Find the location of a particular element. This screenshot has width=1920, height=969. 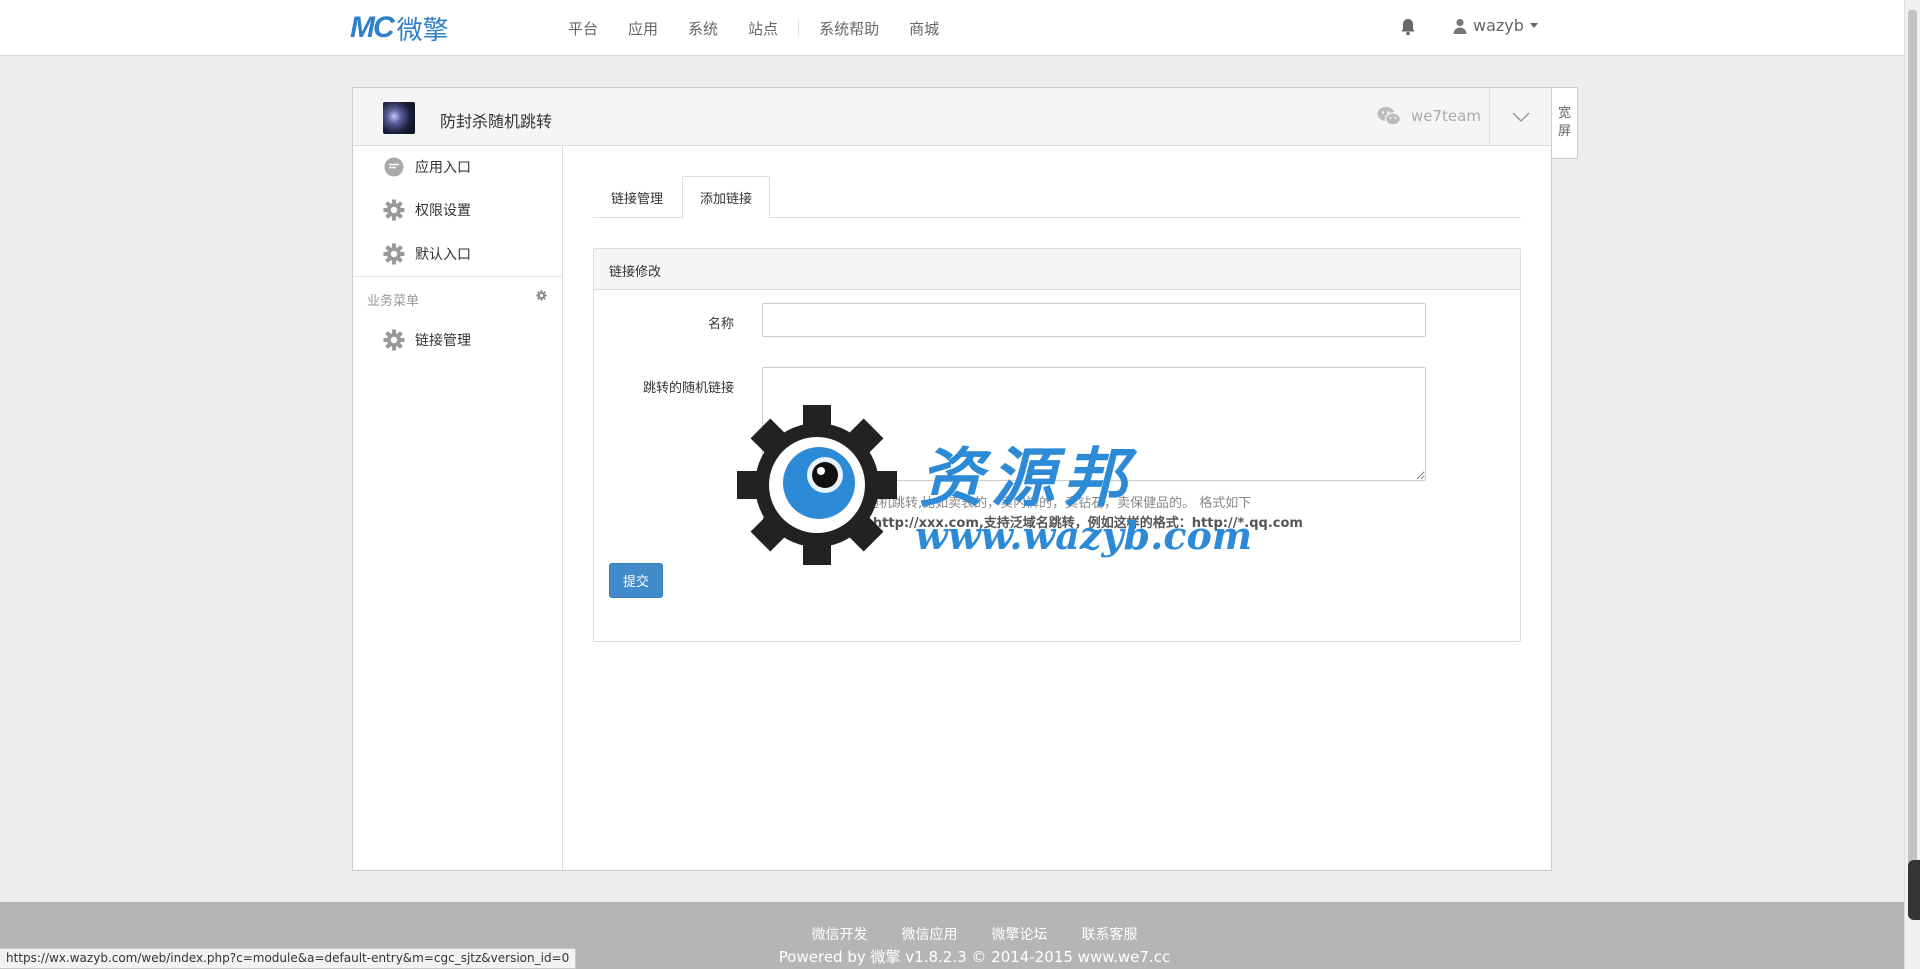

module-title: 防封杀随机跳转 is located at coordinates (496, 121).